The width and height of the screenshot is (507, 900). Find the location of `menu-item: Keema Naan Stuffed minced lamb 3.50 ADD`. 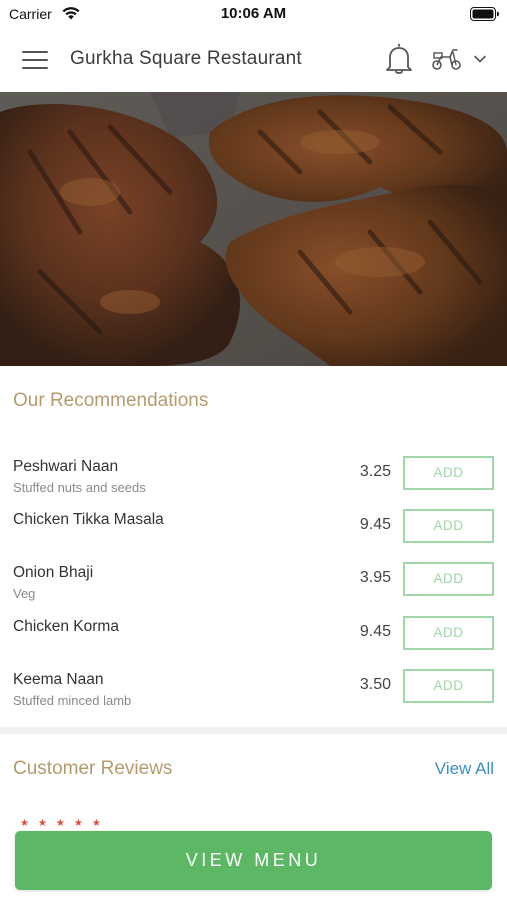

menu-item: Keema Naan Stuffed minced lamb 3.50 ADD is located at coordinates (253, 694).